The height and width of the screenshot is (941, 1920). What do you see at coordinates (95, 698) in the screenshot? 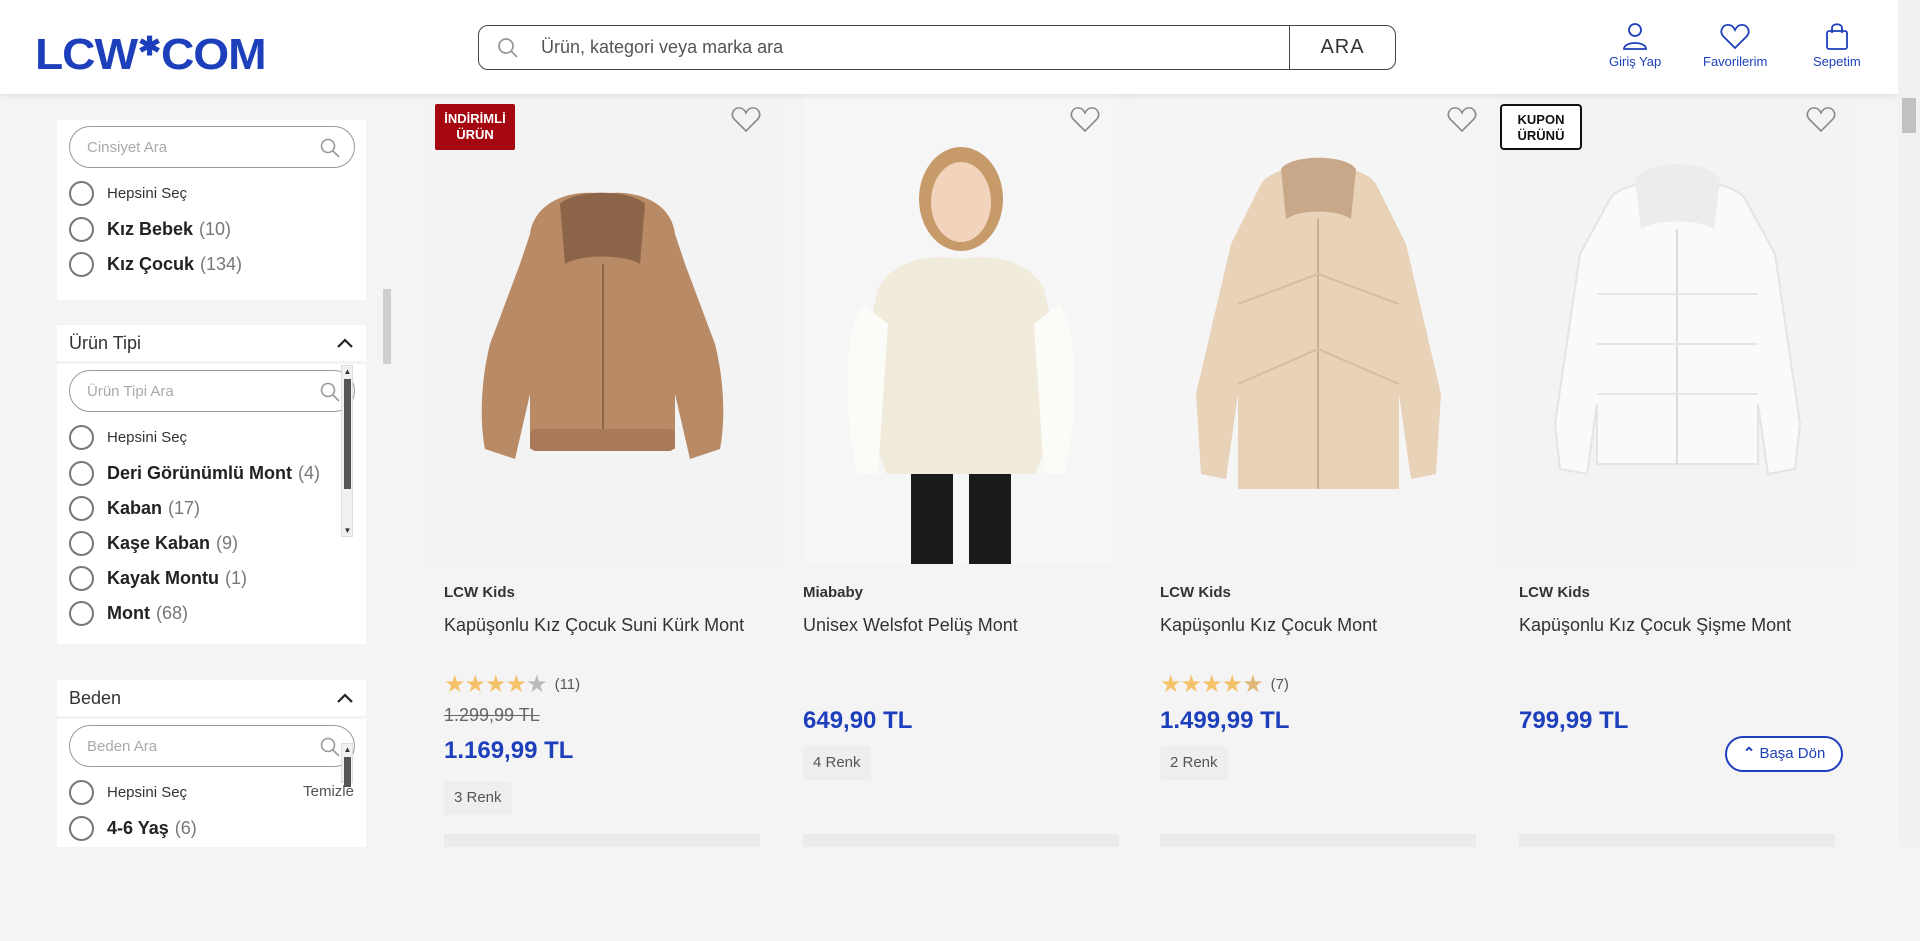
I see `size-title: Beden` at bounding box center [95, 698].